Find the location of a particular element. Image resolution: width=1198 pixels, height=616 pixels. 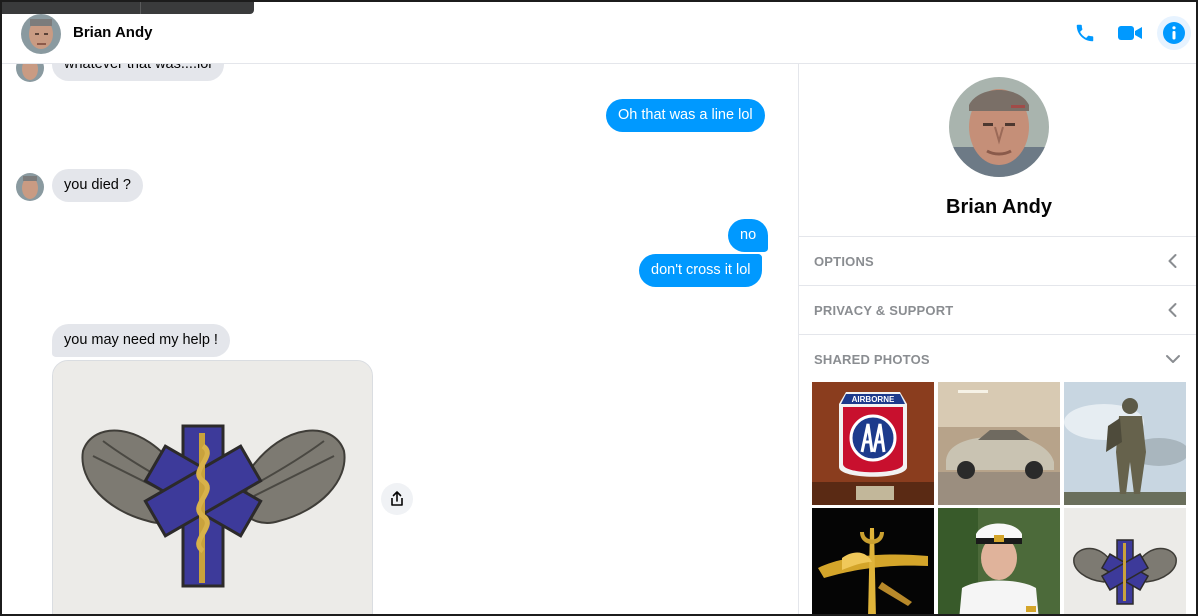

airborne-patch-photo: AIRBORNE is located at coordinates (873, 443).